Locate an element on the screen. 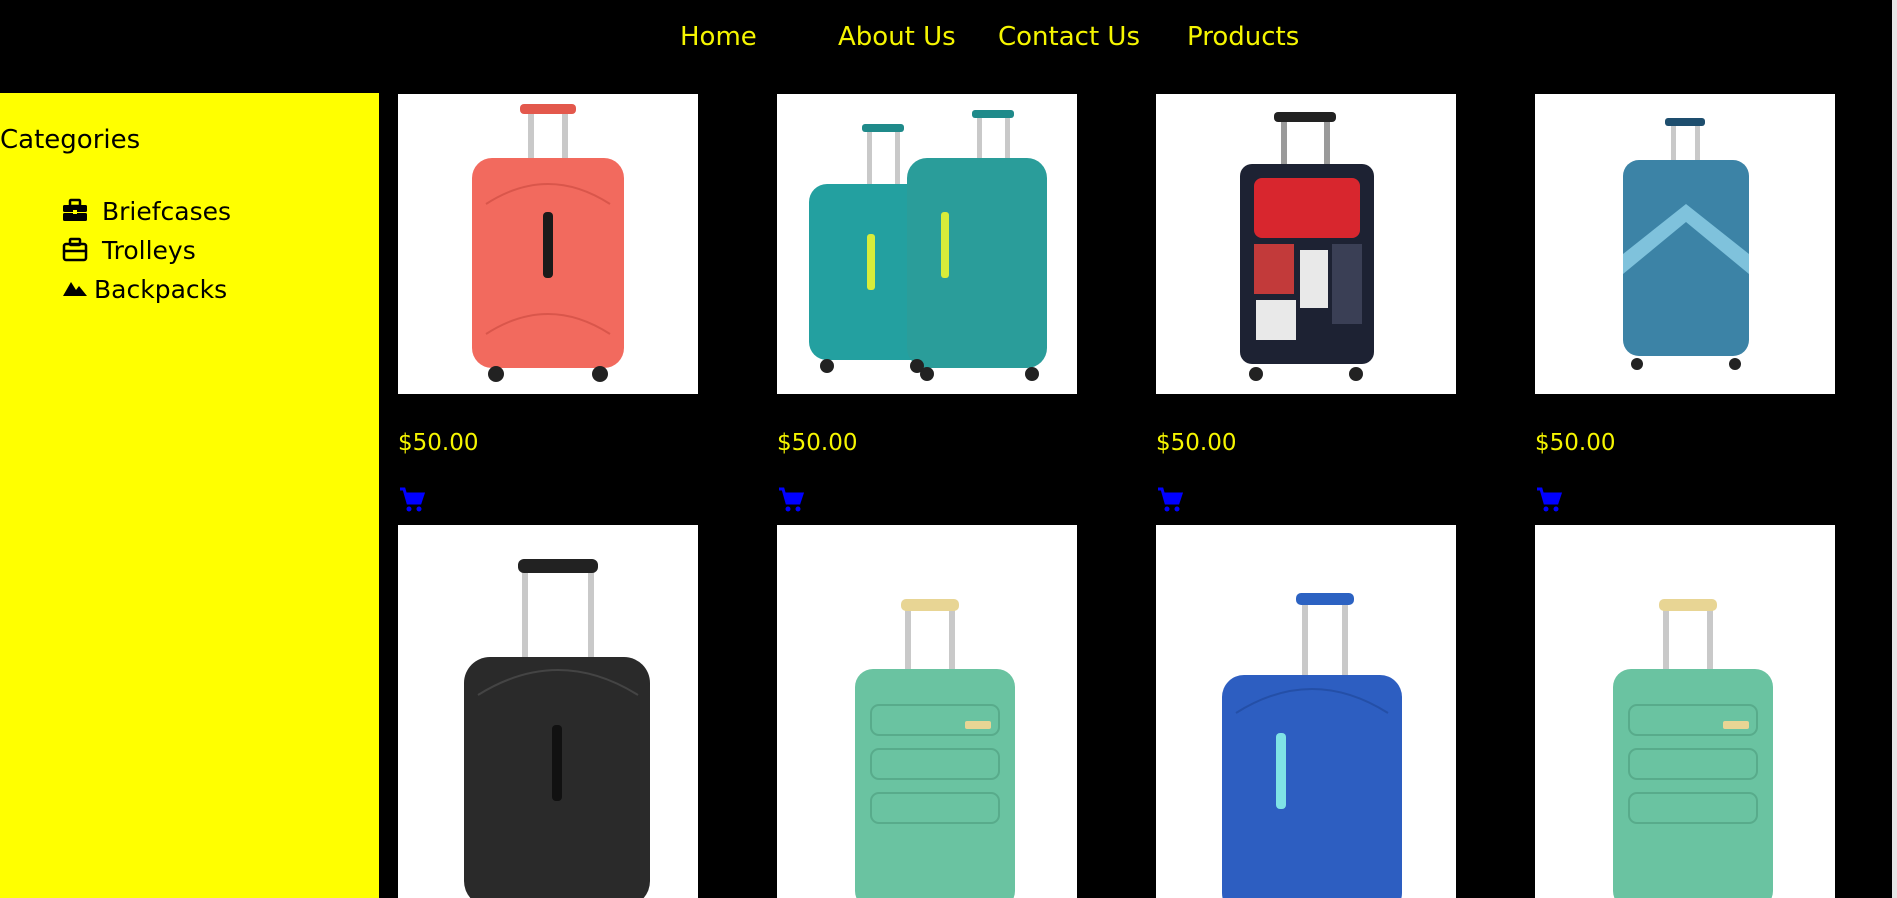 The height and width of the screenshot is (898, 1897). category-briefcases: Briefcases is located at coordinates (146, 211).